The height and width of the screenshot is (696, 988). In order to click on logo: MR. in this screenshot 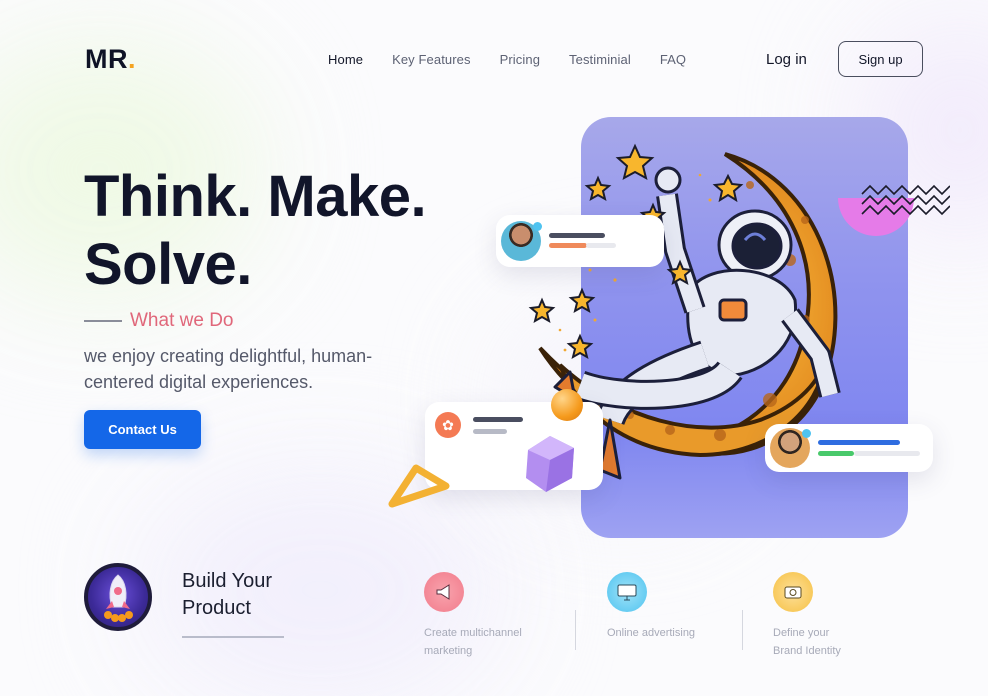, I will do `click(110, 59)`.